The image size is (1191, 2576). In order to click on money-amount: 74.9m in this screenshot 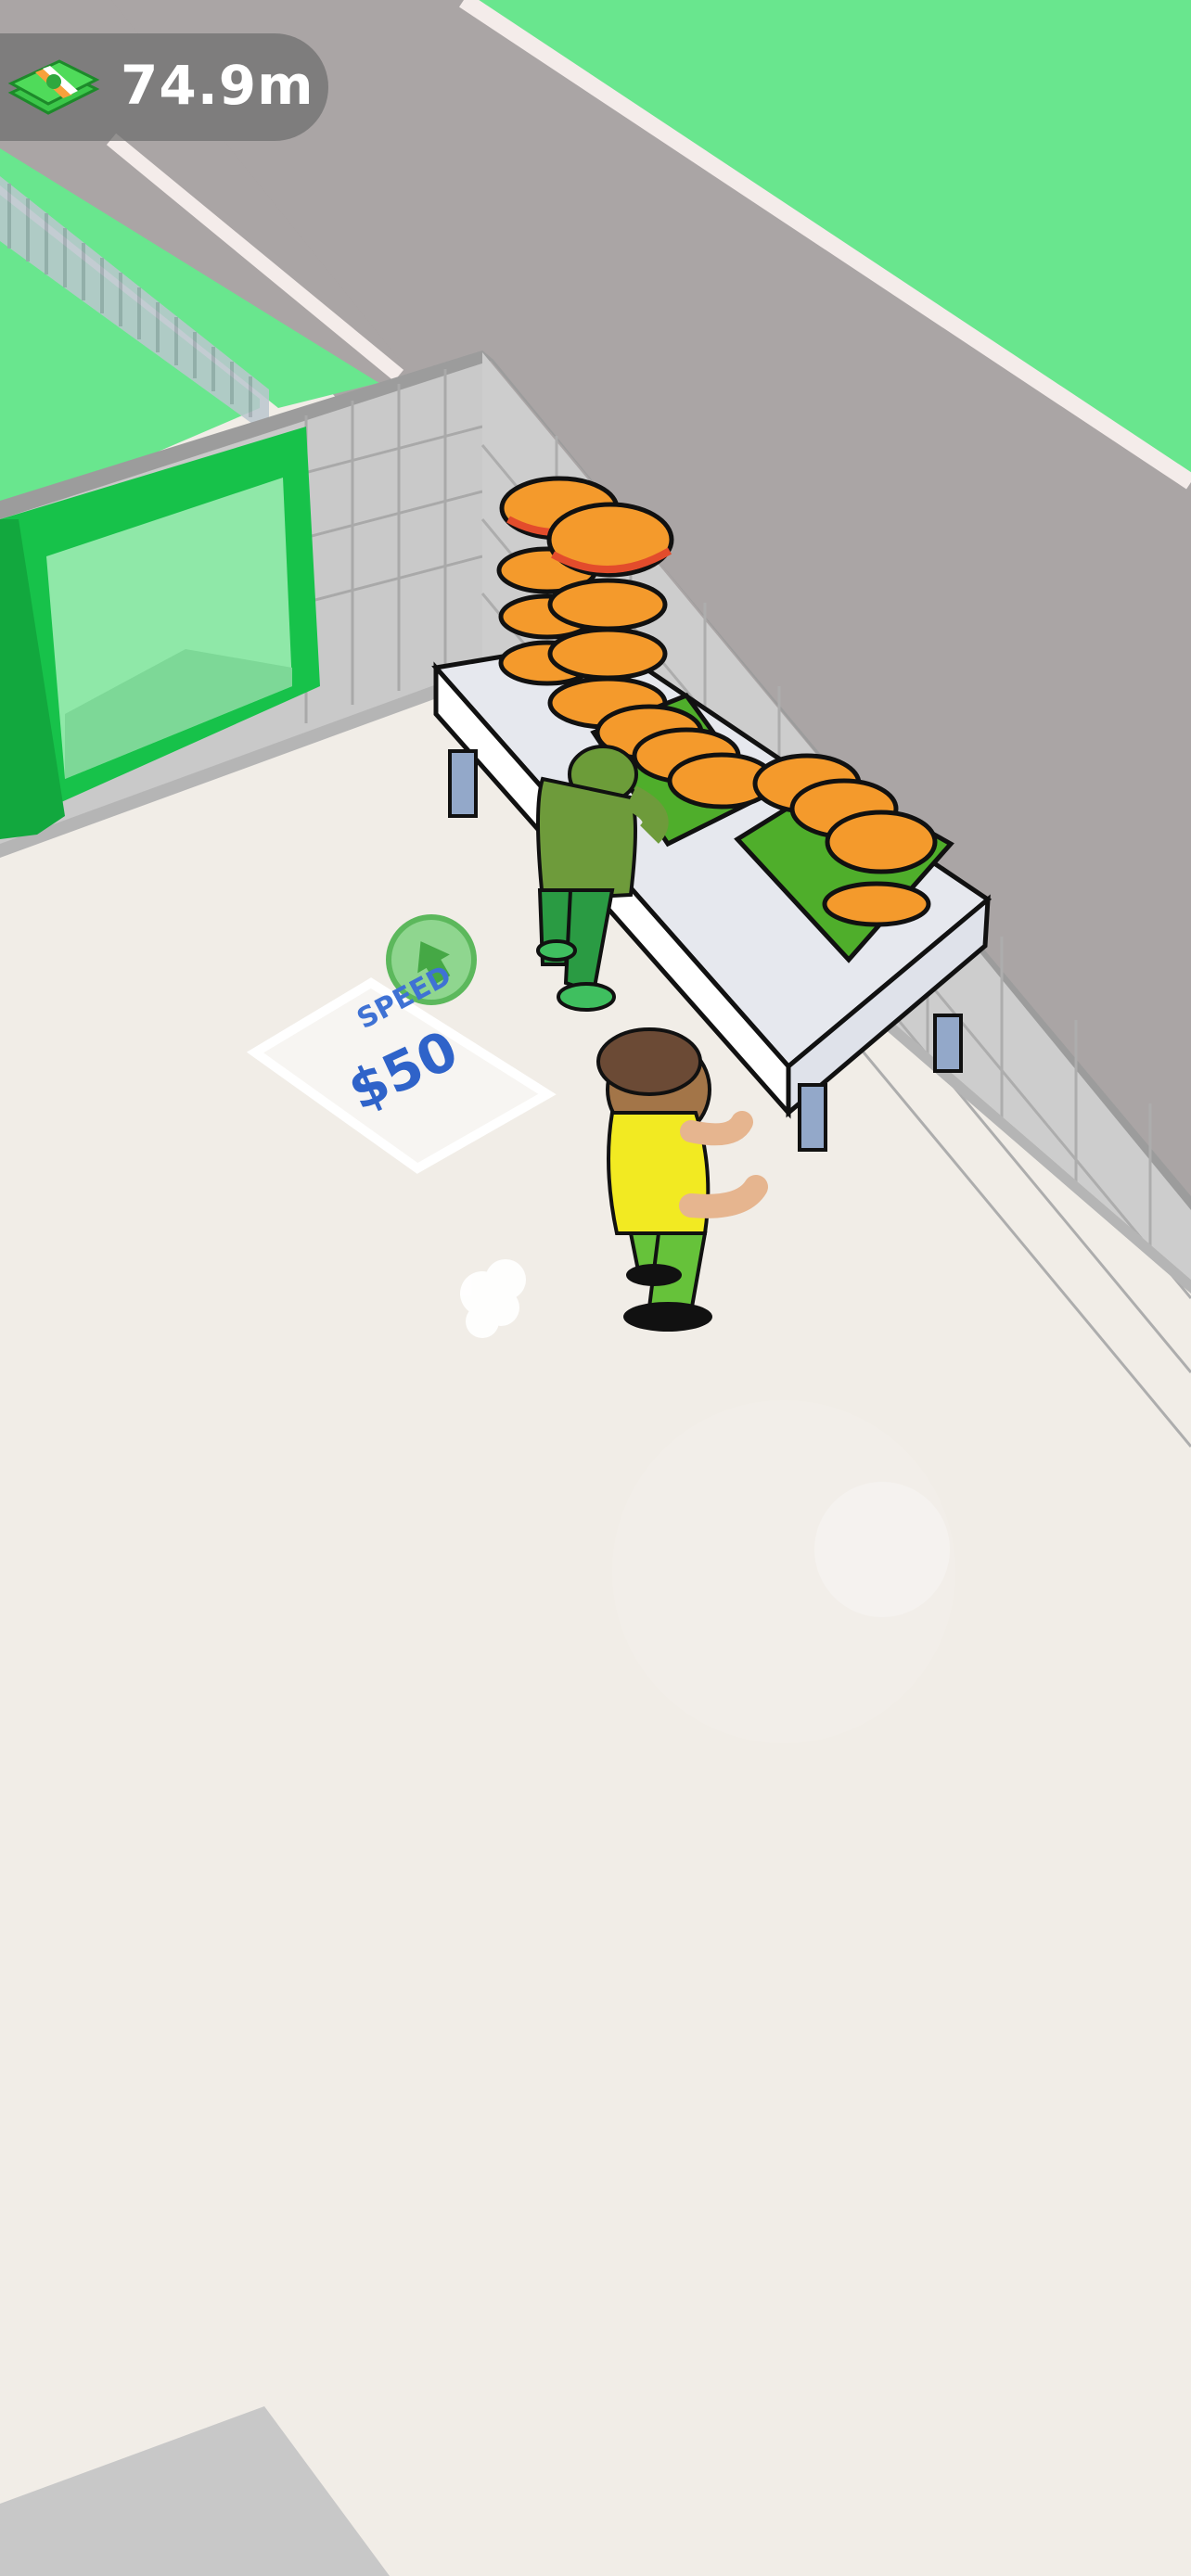, I will do `click(217, 85)`.